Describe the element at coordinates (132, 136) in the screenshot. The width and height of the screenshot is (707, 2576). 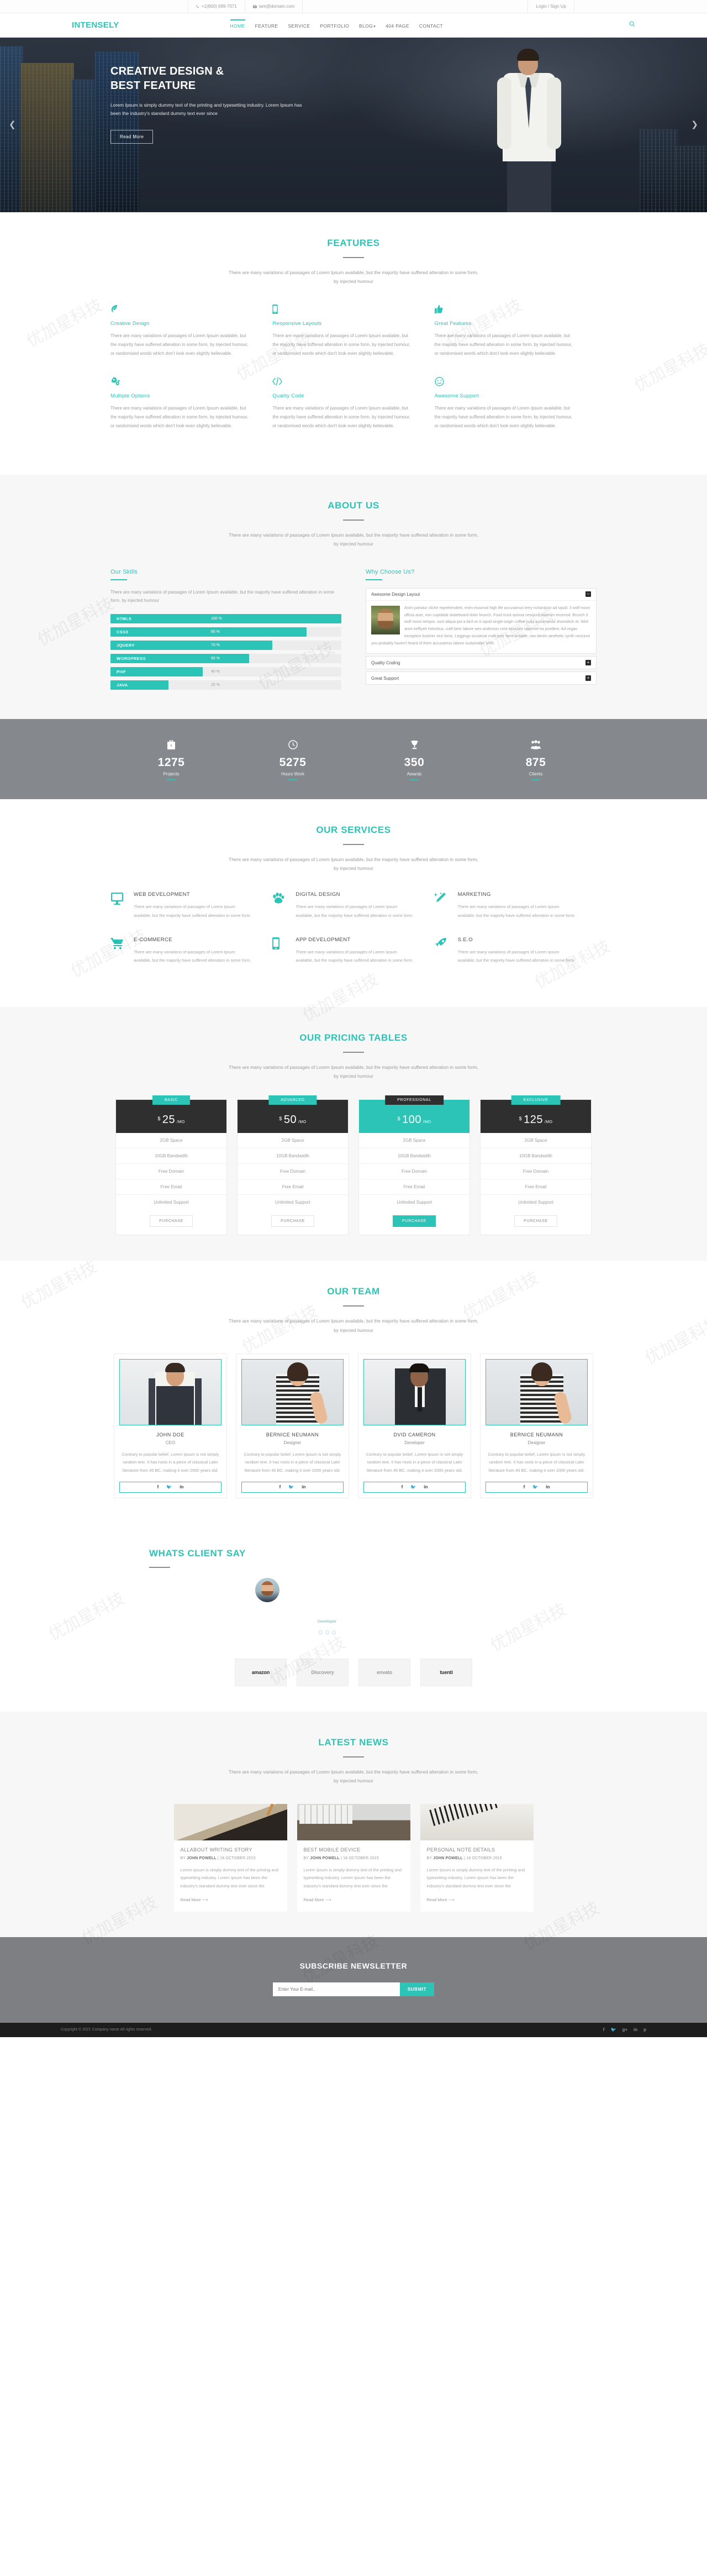
I see `hero-read-more-button: Read More` at that location.